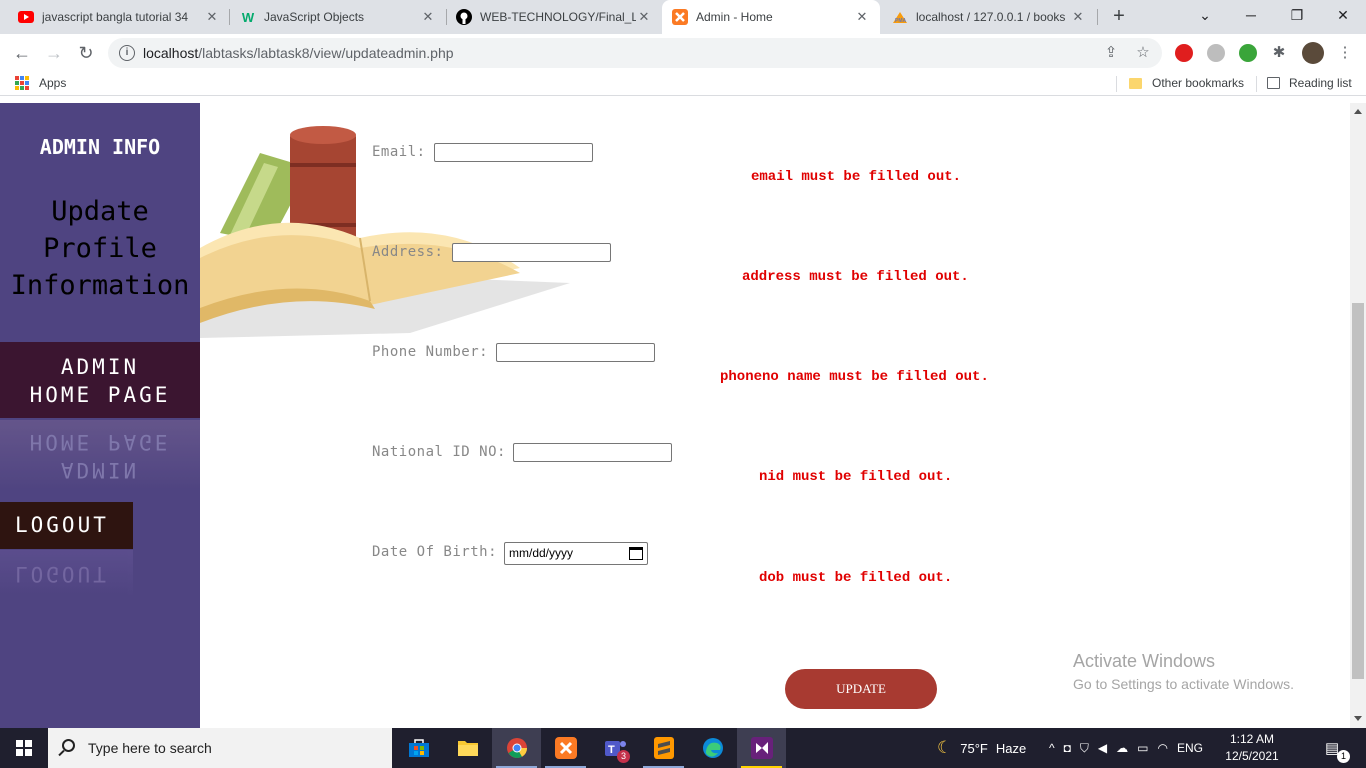 This screenshot has width=1366, height=768. Describe the element at coordinates (1251, 15) in the screenshot. I see `minimize-button: ─` at that location.